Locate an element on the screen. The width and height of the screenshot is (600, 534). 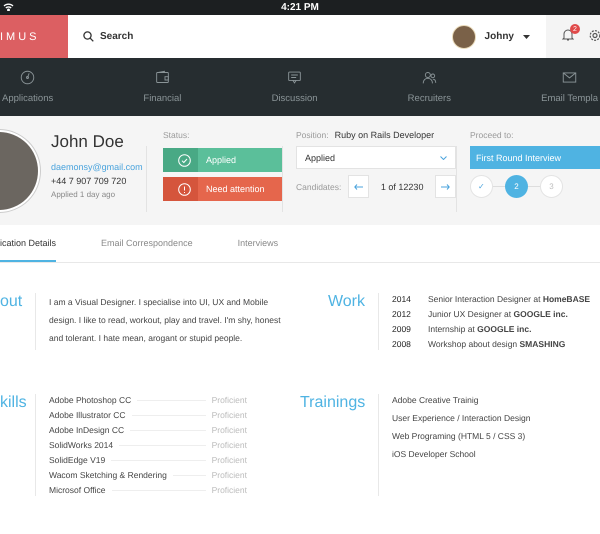
arrow-right-icon is located at coordinates (445, 187).